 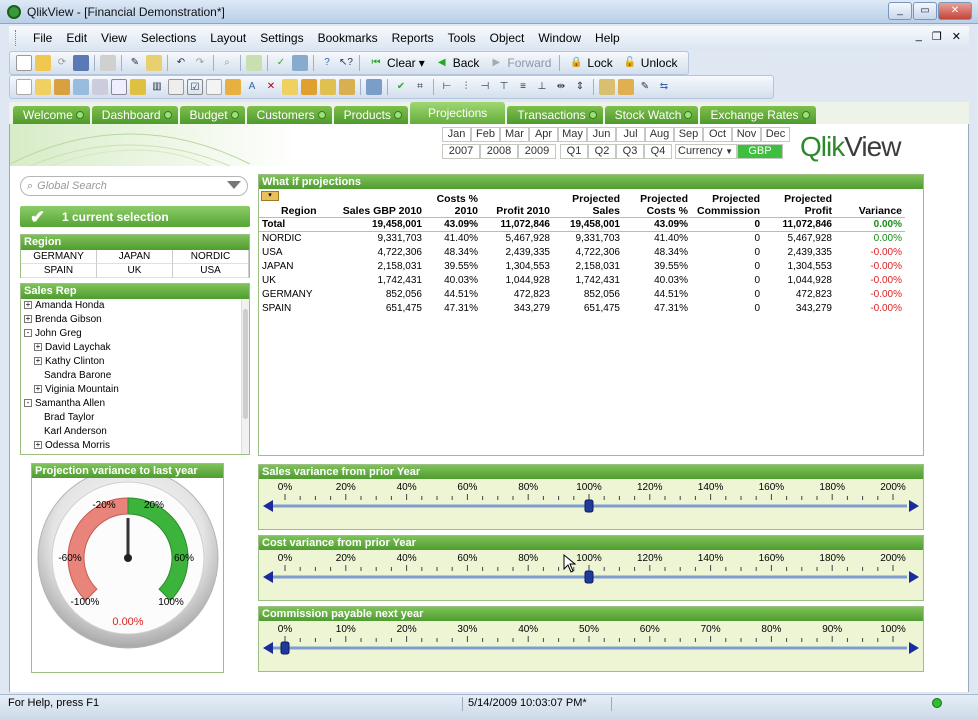 I want to click on input-box-icon, so click(x=214, y=87).